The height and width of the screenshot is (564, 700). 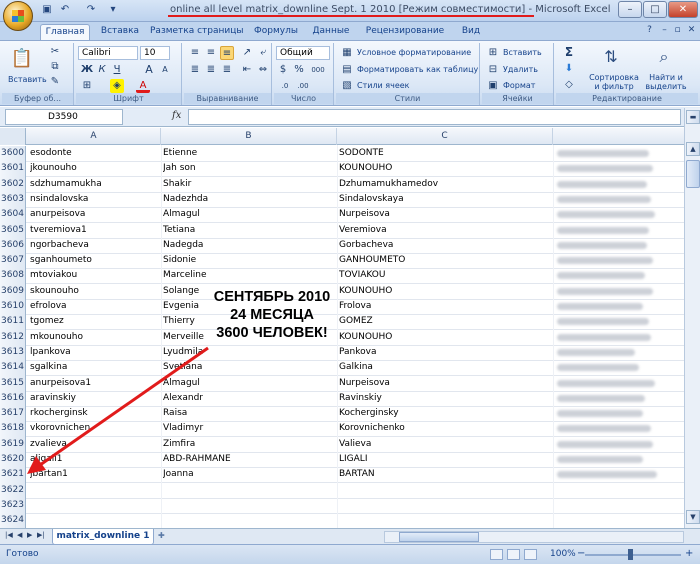 What do you see at coordinates (143, 86) in the screenshot?
I see `font-color-icon: A` at bounding box center [143, 86].